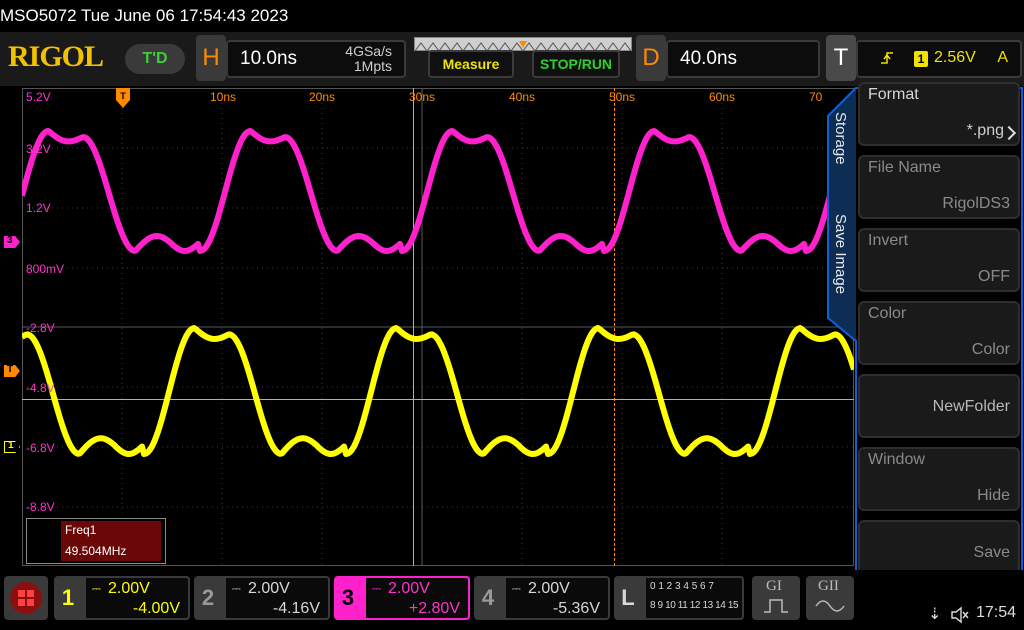 The width and height of the screenshot is (1024, 630). Describe the element at coordinates (155, 59) in the screenshot. I see `mode-badge: T'D` at that location.